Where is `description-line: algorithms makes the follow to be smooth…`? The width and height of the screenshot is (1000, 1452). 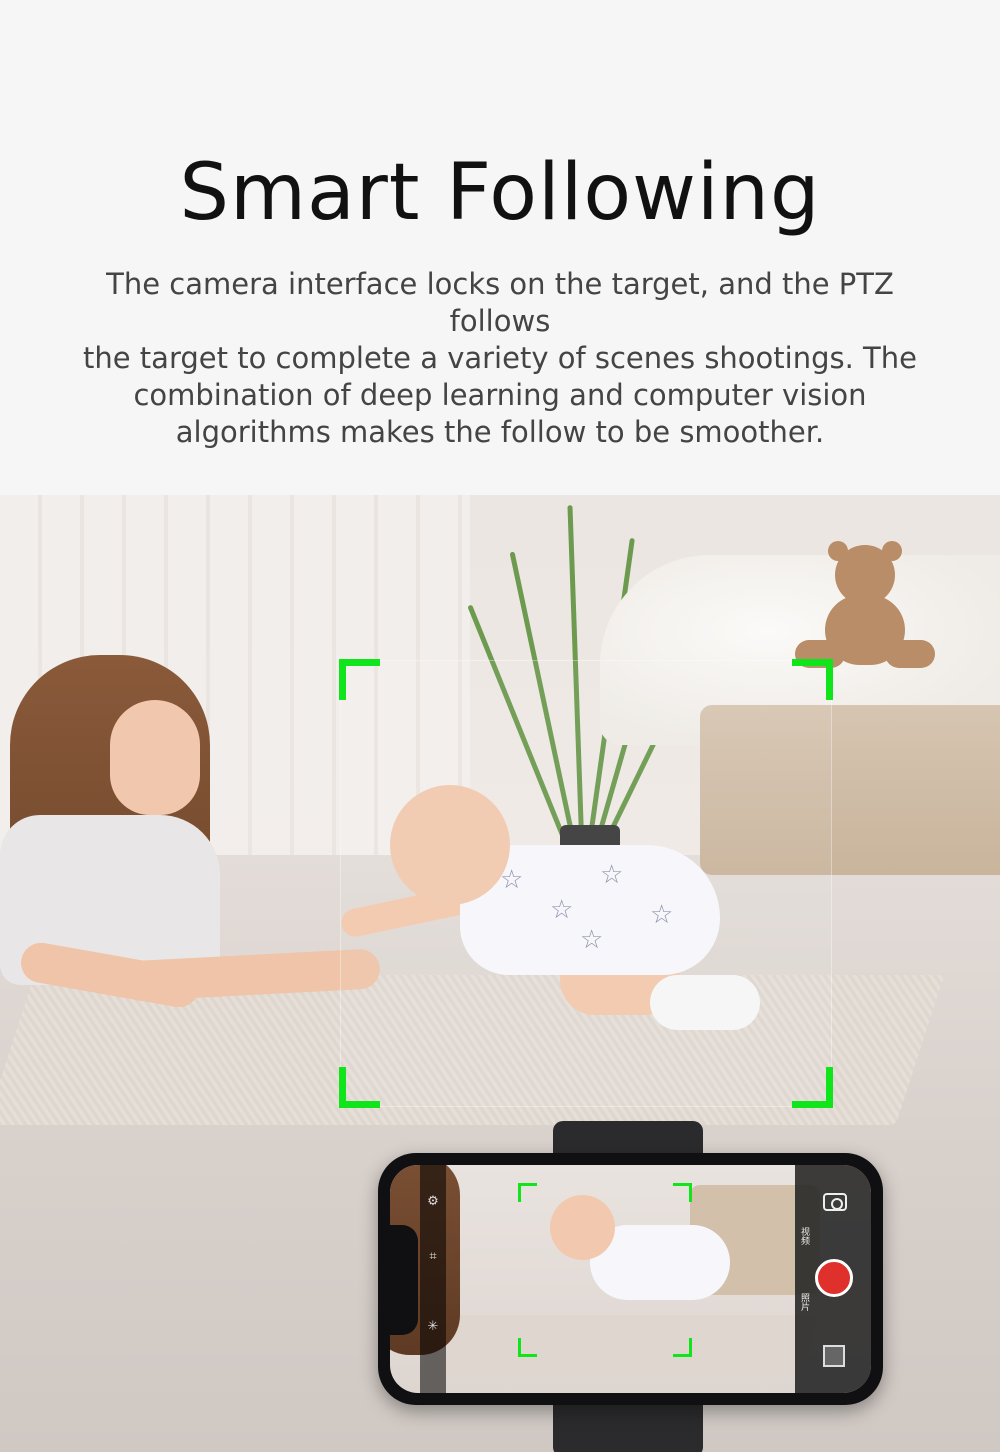 description-line: algorithms makes the follow to be smooth… is located at coordinates (500, 432).